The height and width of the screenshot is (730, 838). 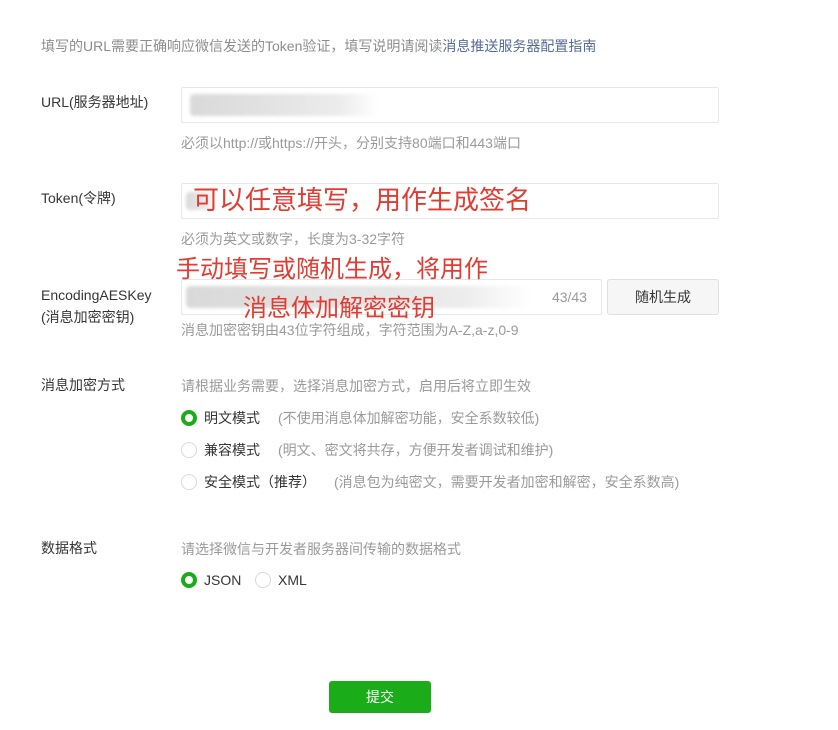 I want to click on url-input, so click(x=450, y=105).